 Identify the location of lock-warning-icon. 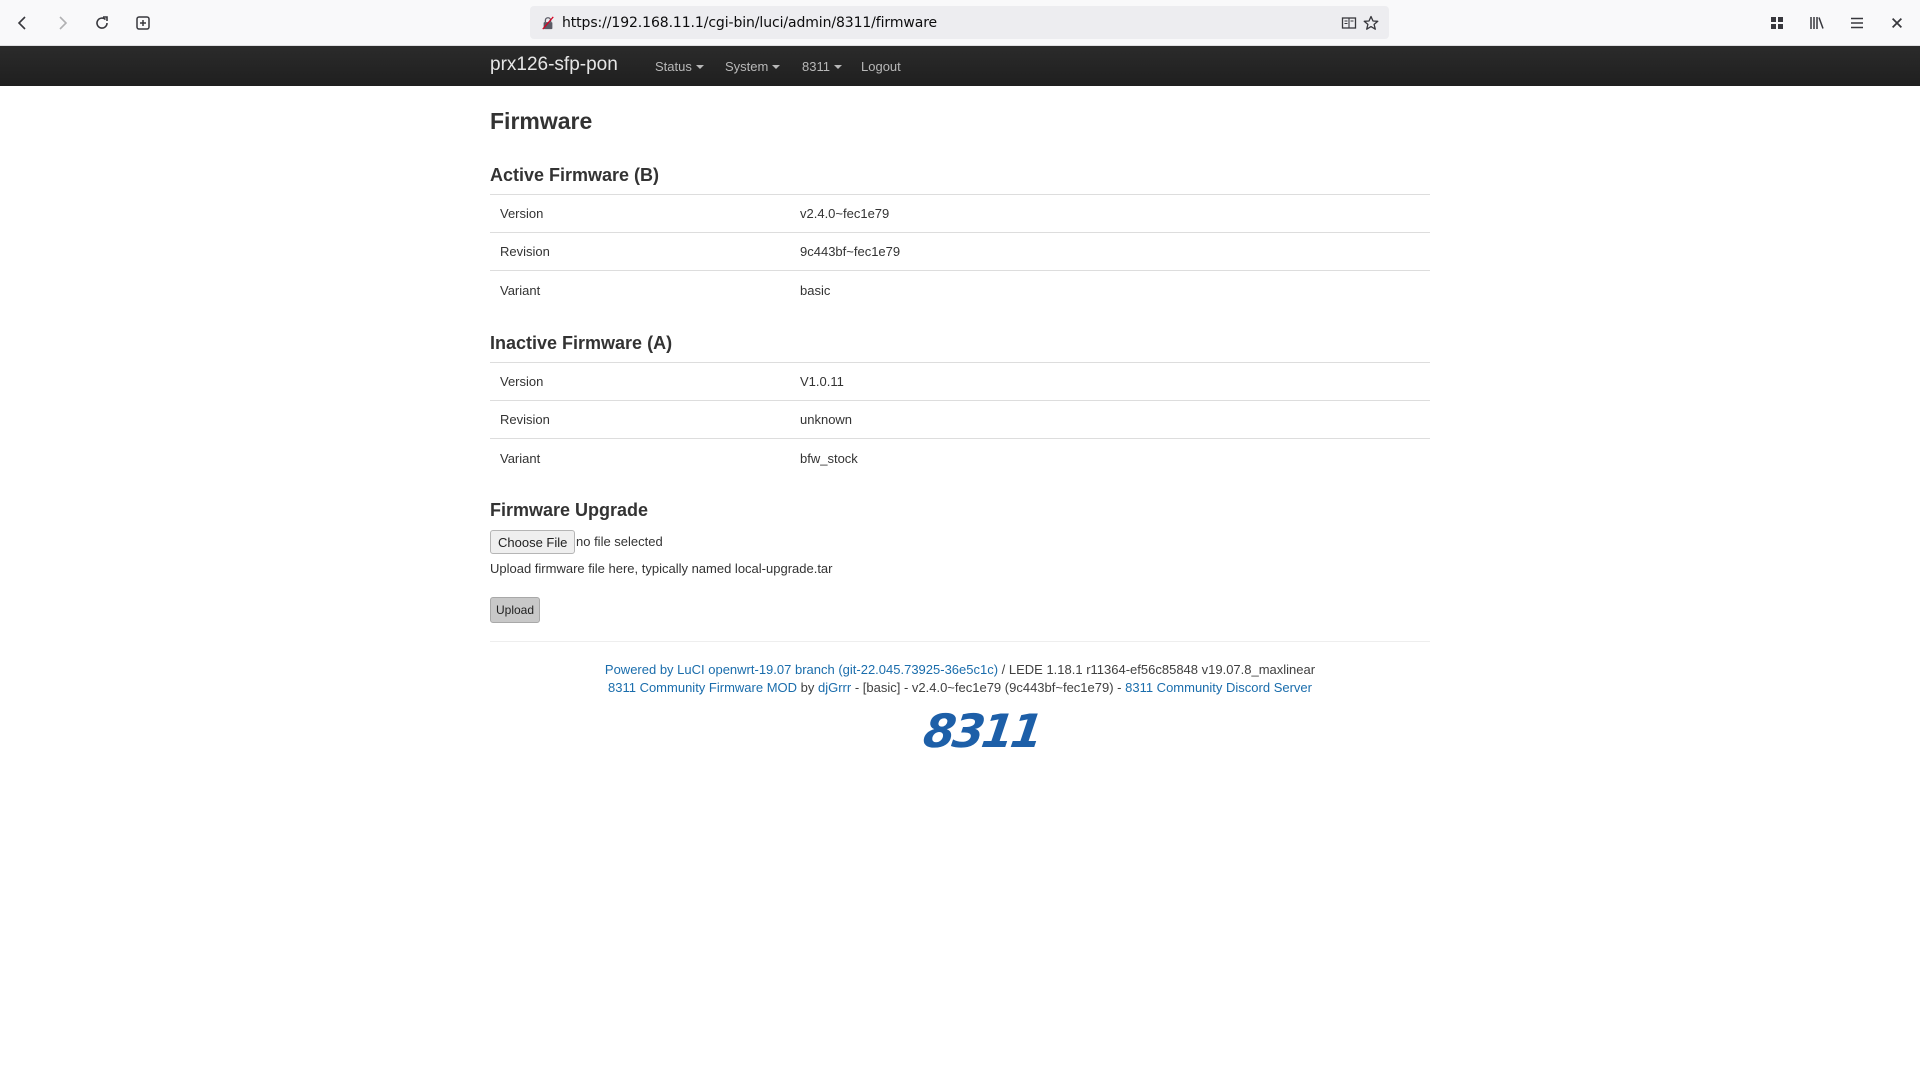
(548, 23).